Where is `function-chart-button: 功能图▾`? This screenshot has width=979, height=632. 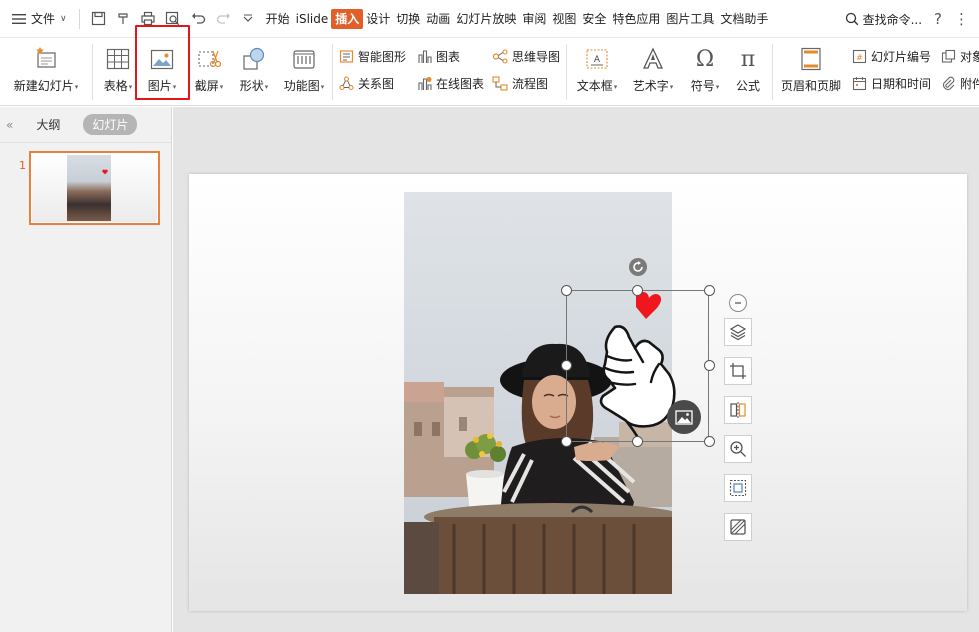
function-chart-button: 功能图▾ is located at coordinates (304, 66).